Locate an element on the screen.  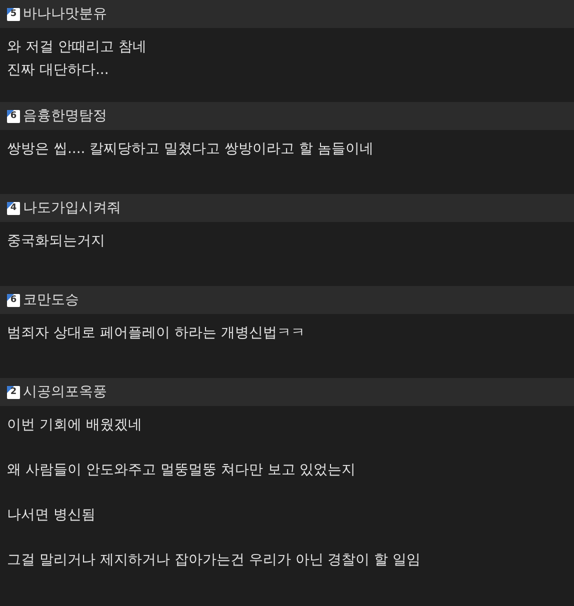
nickname: 바나나맛분유 is located at coordinates (65, 14).